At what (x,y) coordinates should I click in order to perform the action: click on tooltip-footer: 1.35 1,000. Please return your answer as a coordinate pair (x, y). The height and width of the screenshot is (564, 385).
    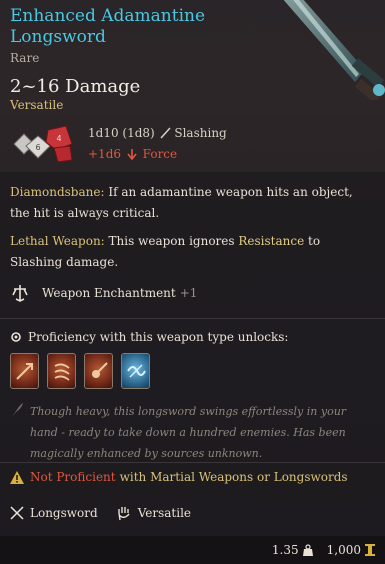
    Looking at the image, I should click on (192, 550).